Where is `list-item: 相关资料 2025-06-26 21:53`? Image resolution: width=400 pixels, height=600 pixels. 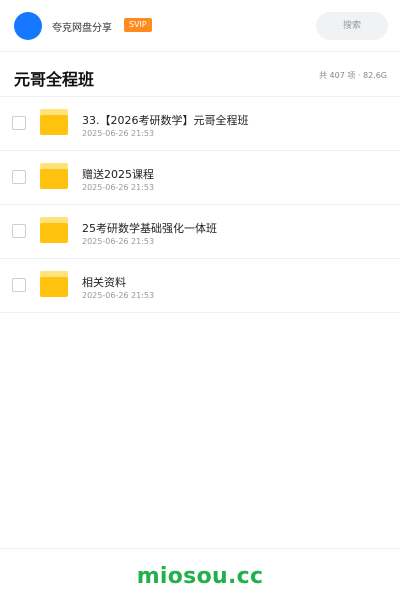 list-item: 相关资料 2025-06-26 21:53 is located at coordinates (200, 286).